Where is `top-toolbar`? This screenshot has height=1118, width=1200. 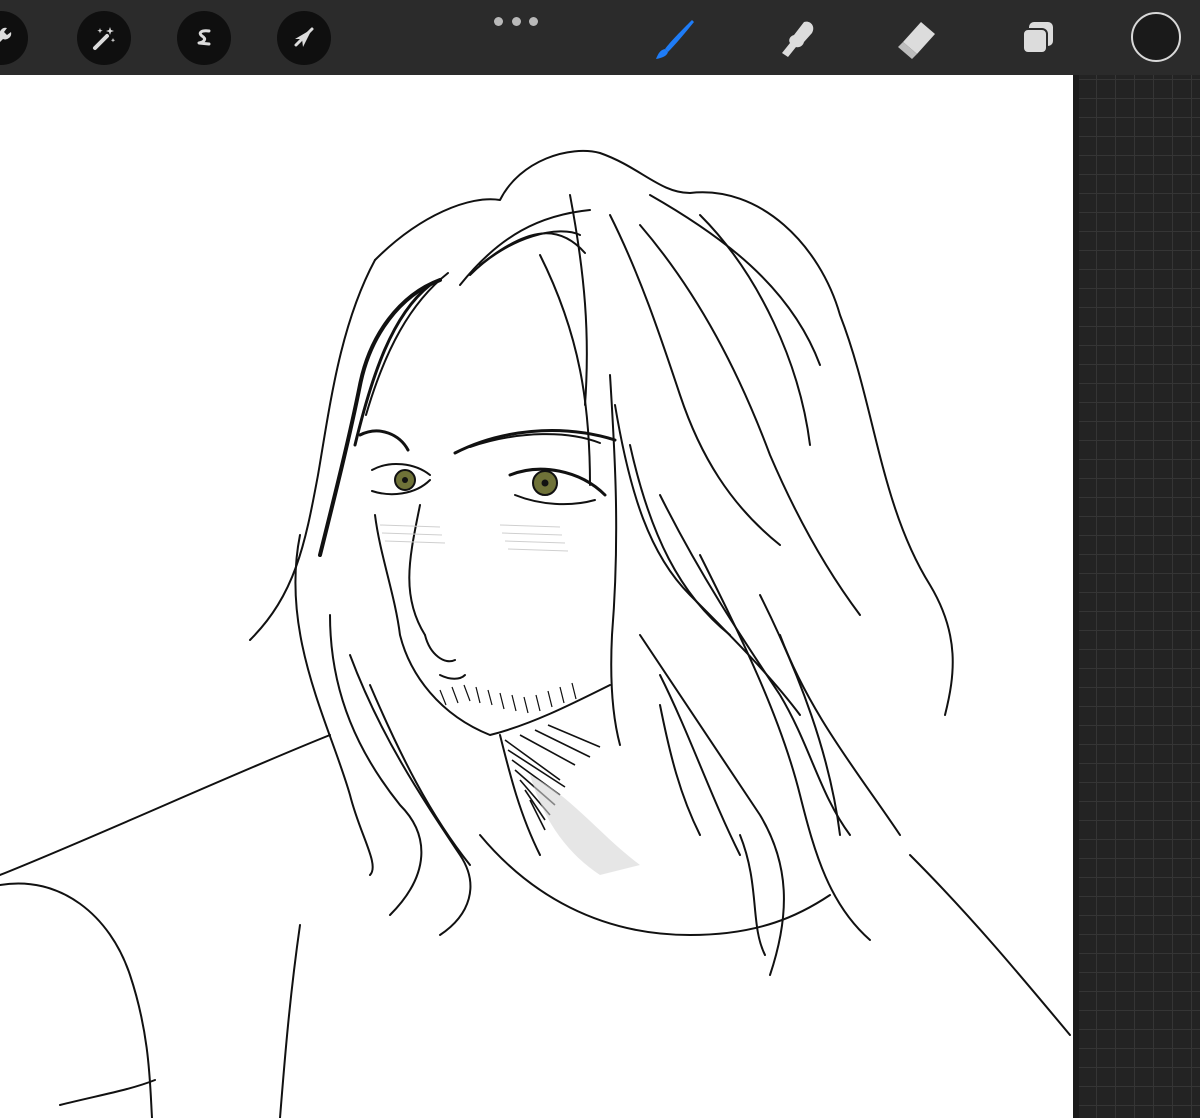 top-toolbar is located at coordinates (600, 37).